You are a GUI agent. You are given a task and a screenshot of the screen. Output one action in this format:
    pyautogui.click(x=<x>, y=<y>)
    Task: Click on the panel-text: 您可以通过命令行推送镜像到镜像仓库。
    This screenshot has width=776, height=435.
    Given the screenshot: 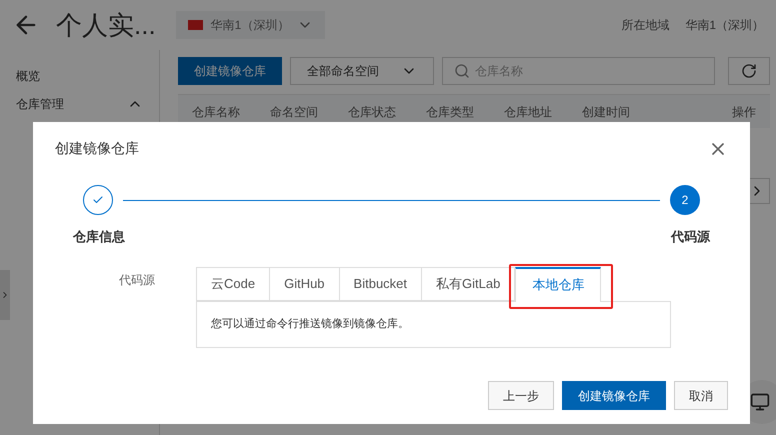 What is the action you would take?
    pyautogui.click(x=310, y=324)
    